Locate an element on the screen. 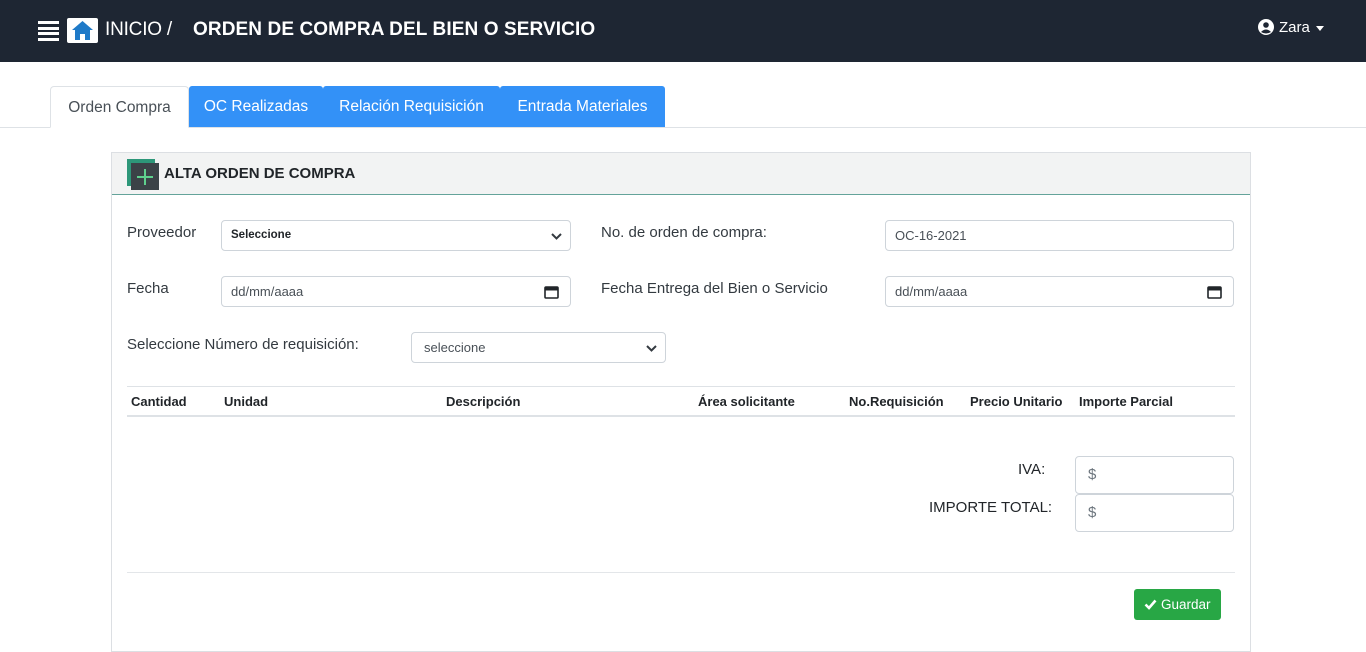 This screenshot has width=1366, height=652. col-area-solicitante: Área solicitante is located at coordinates (746, 401).